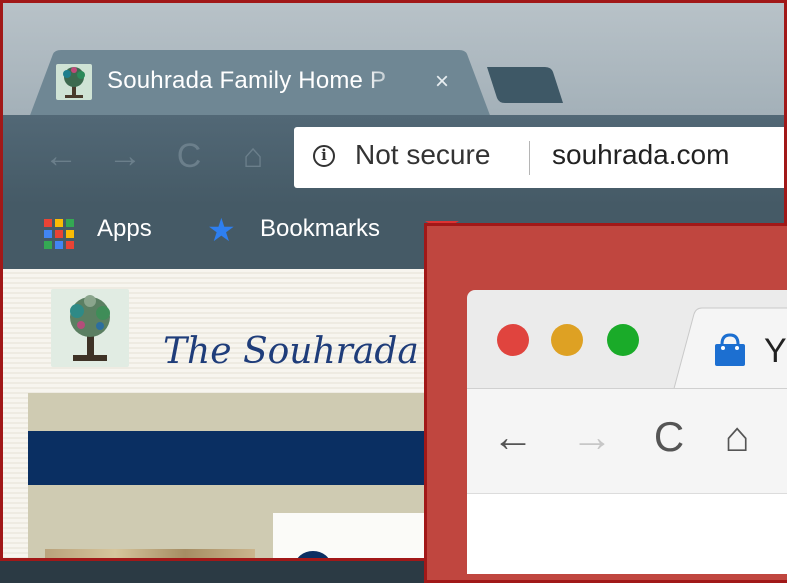 The width and height of the screenshot is (787, 583). I want to click on overlay-tab-title: Y, so click(775, 351).